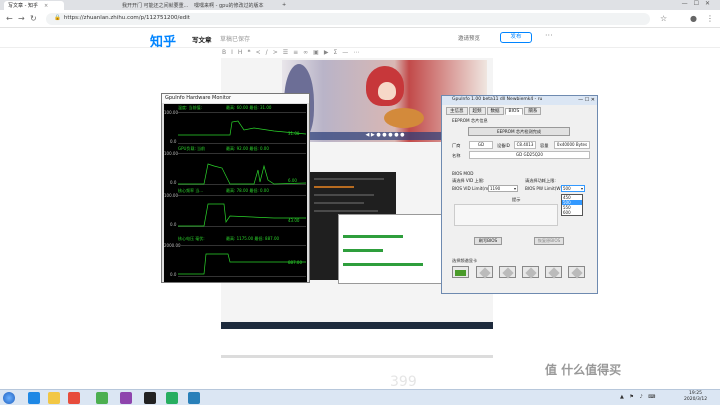 This screenshot has width=720, height=405. What do you see at coordinates (503, 188) in the screenshot?
I see `vid-select: 1190 ▾` at bounding box center [503, 188].